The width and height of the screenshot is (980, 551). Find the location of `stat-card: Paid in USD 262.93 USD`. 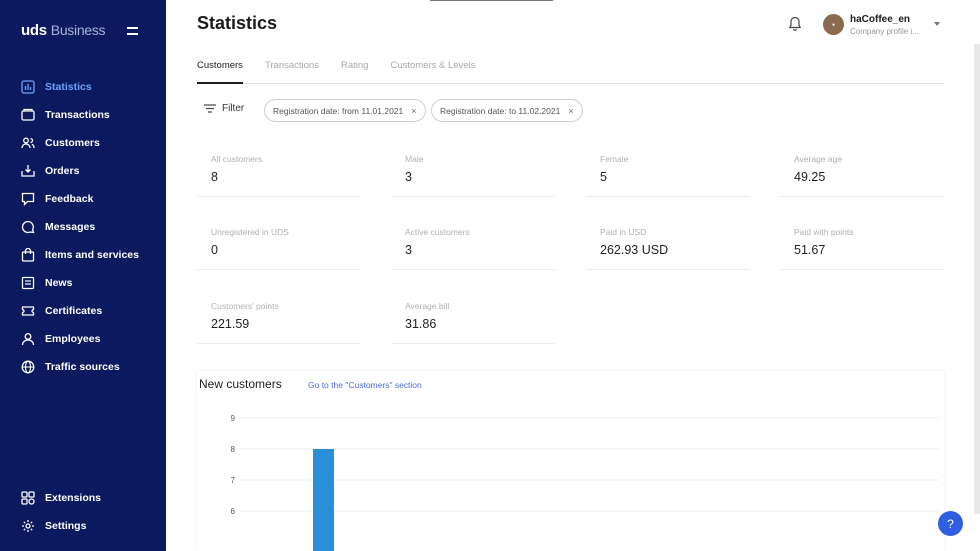

stat-card: Paid in USD 262.93 USD is located at coordinates (668, 244).